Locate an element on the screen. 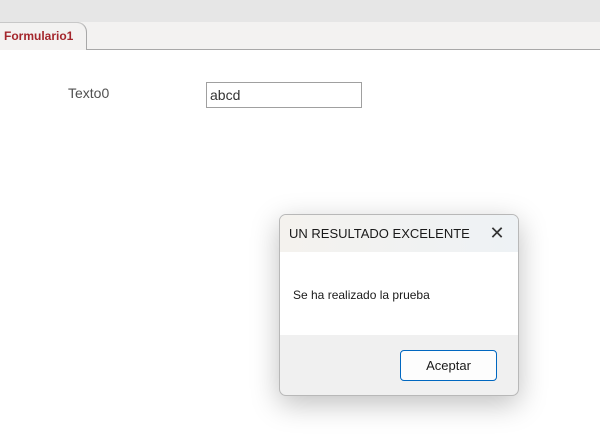 Image resolution: width=600 pixels, height=443 pixels. tab-formulario1: Formulario1 is located at coordinates (43, 36).